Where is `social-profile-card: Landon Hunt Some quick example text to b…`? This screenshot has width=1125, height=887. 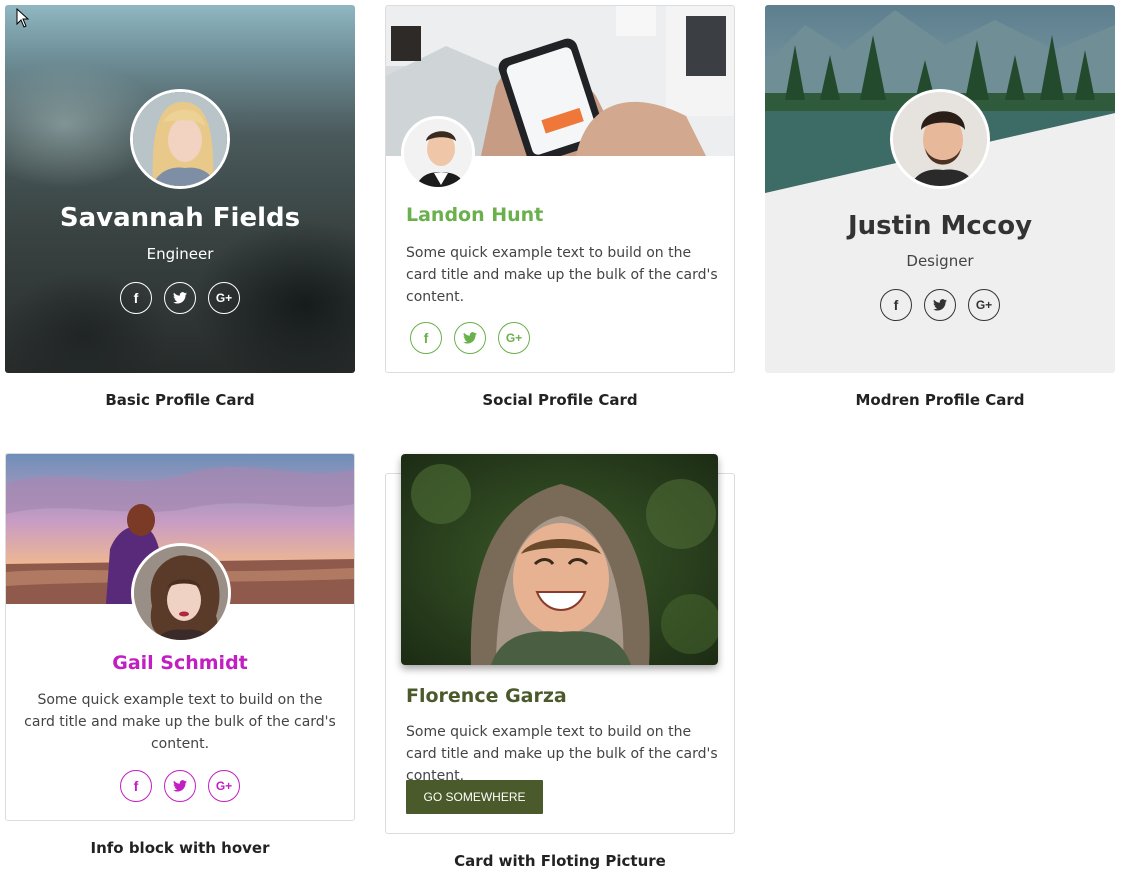 social-profile-card: Landon Hunt Some quick example text to b… is located at coordinates (560, 189).